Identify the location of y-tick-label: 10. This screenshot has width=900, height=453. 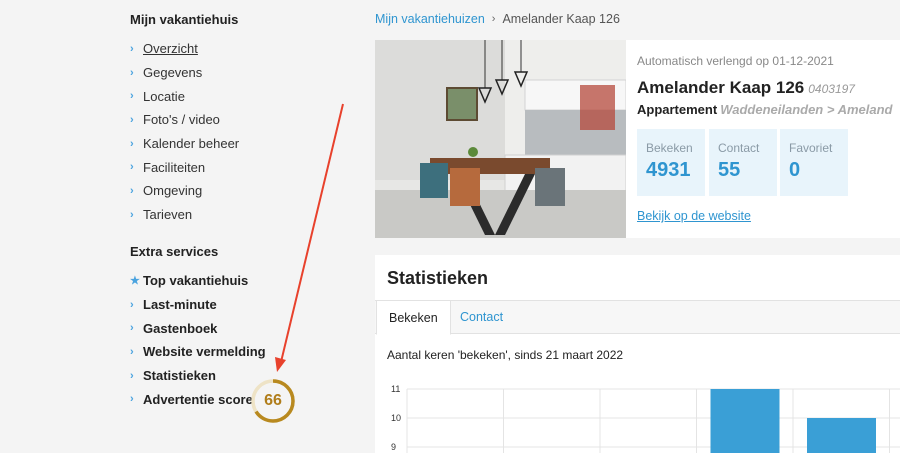
(396, 418).